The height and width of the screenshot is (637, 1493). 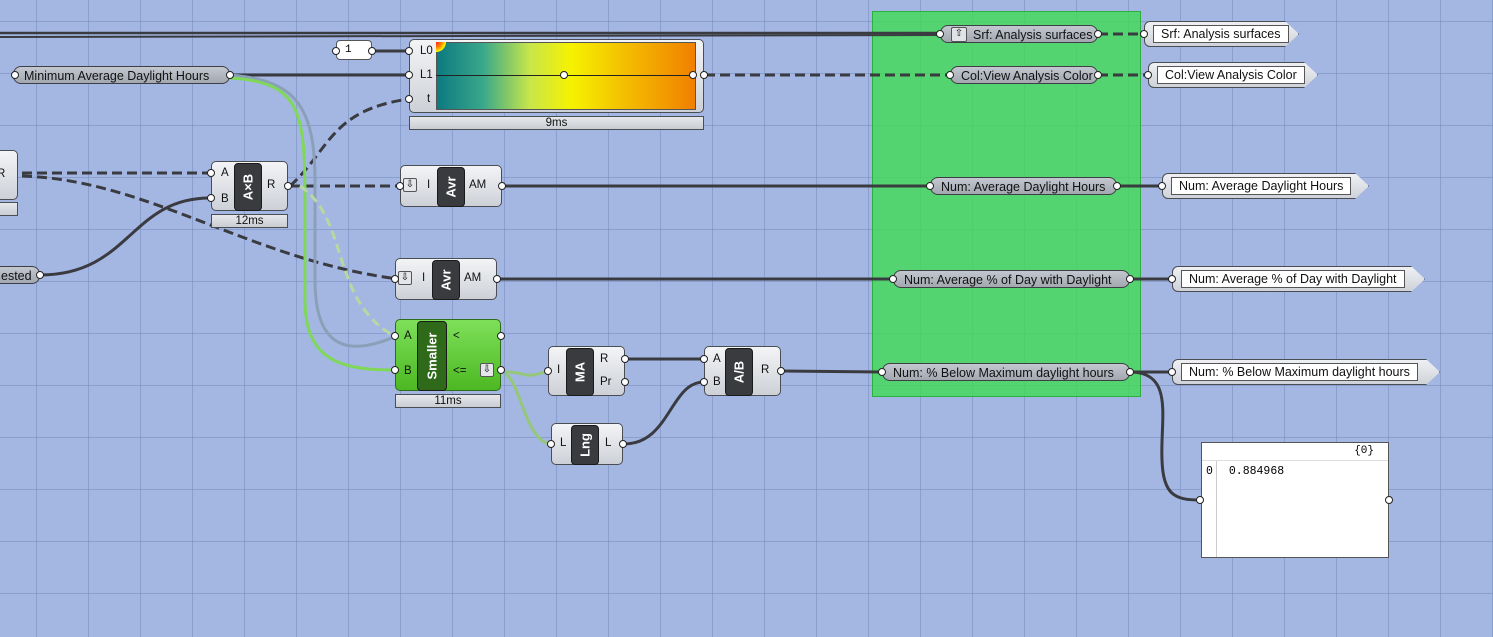 I want to click on smaller-component: A B < <=, so click(x=448, y=355).